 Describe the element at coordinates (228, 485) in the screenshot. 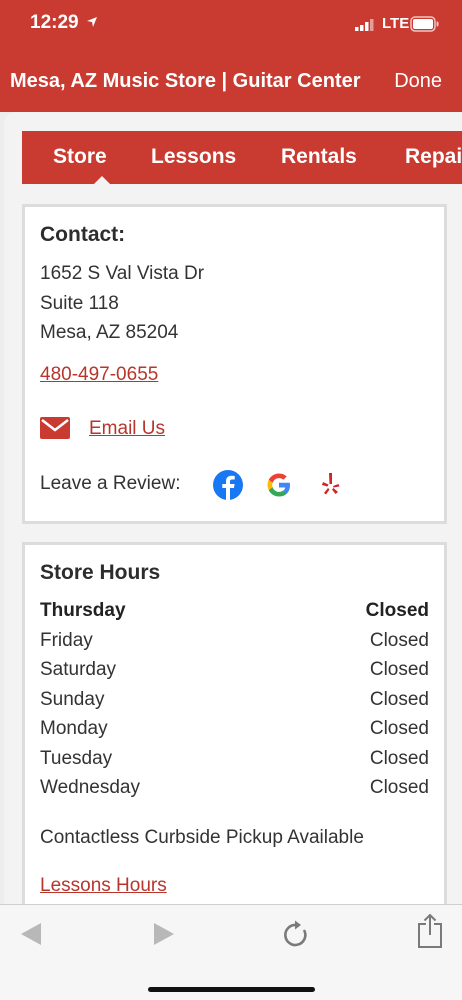

I see `facebook-icon` at that location.